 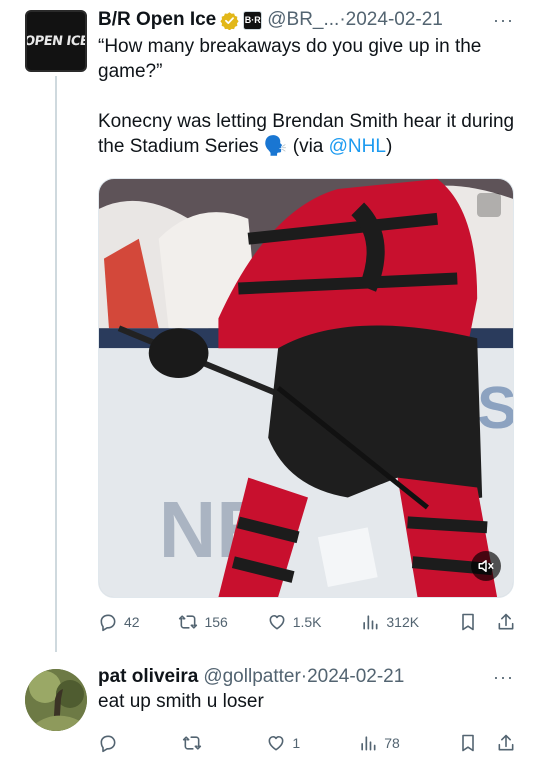 I want to click on view-count: 312K, so click(x=403, y=622).